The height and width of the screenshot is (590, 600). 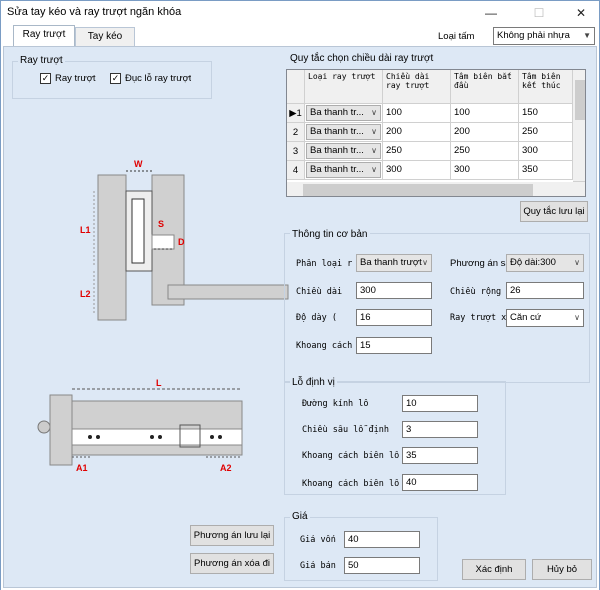 I want to click on gia-von-input: 40, so click(x=382, y=539).